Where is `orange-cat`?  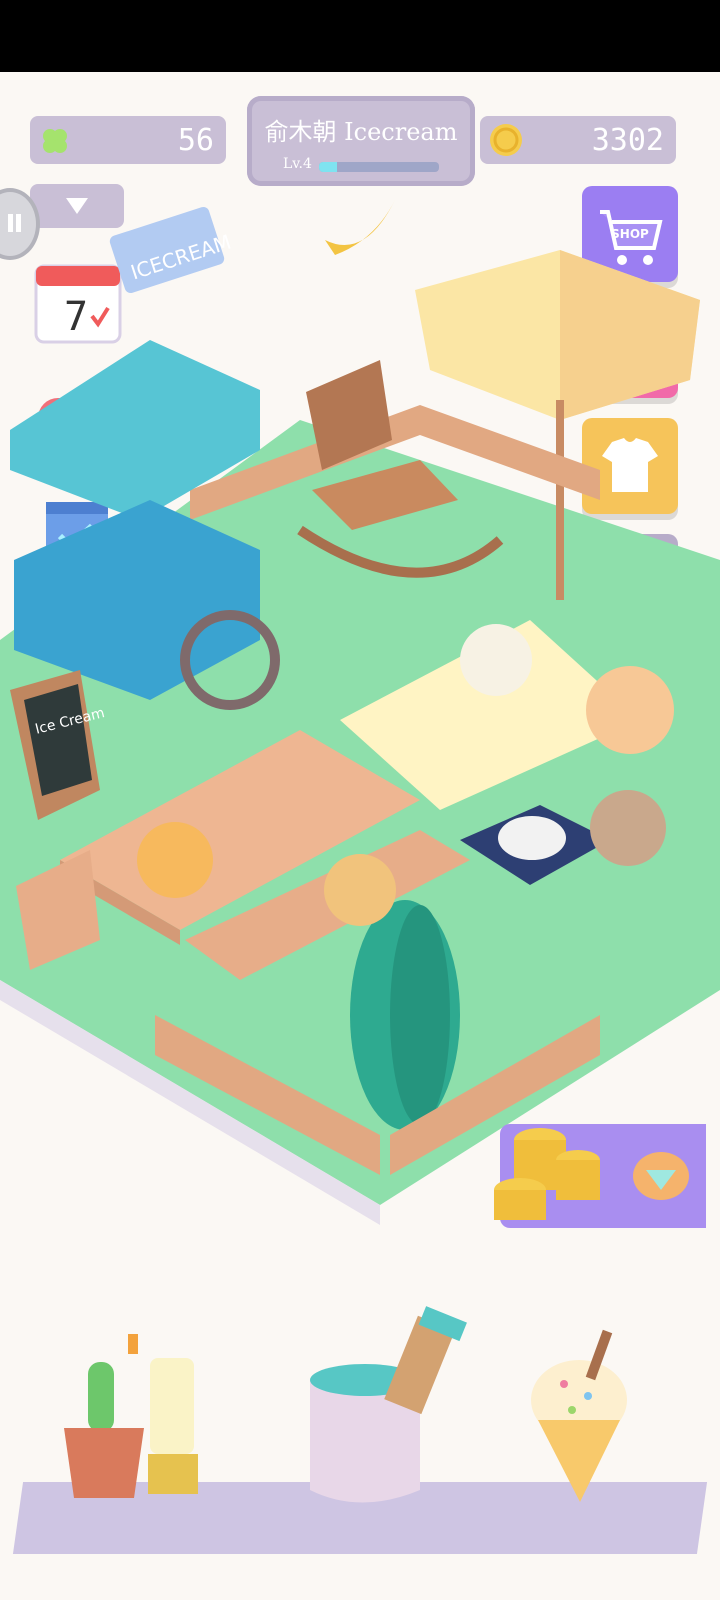 orange-cat is located at coordinates (175, 860).